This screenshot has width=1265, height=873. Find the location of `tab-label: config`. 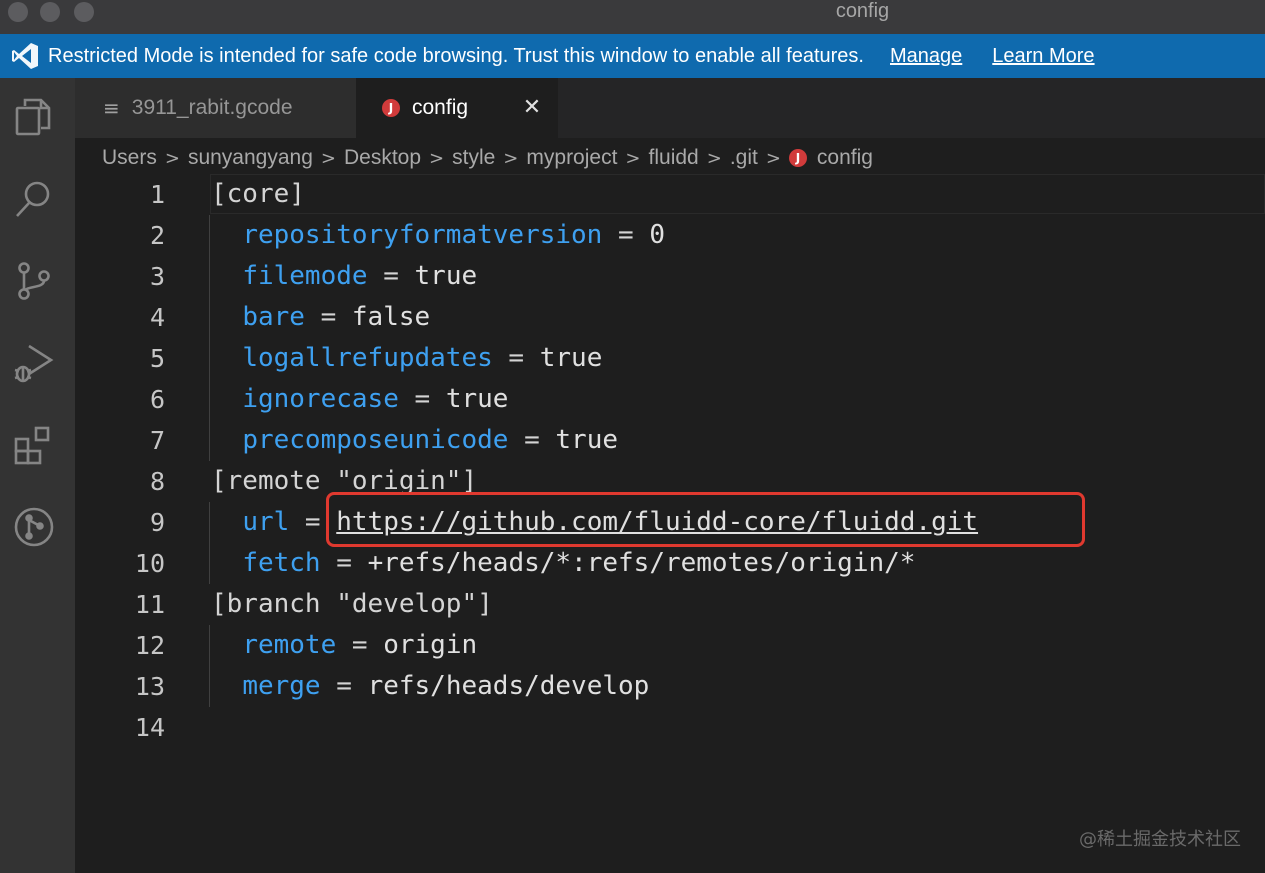

tab-label: config is located at coordinates (440, 107).